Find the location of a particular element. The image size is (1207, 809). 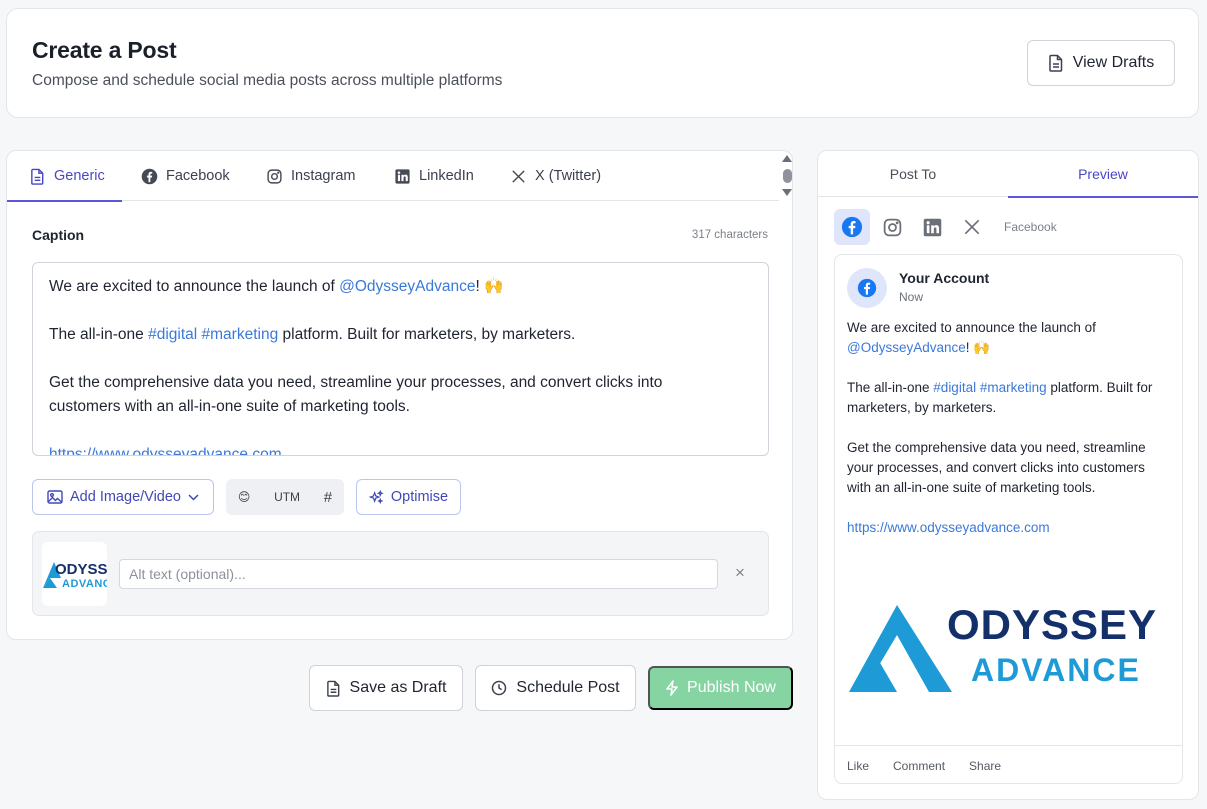

scroll-down-arrow-icon is located at coordinates (787, 192).